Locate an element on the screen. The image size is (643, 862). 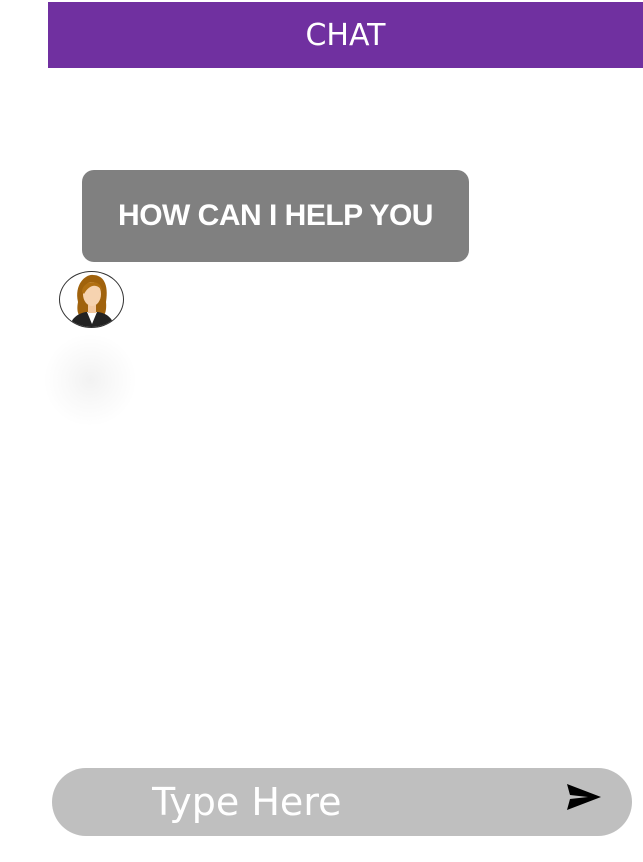
message-composer is located at coordinates (342, 802).